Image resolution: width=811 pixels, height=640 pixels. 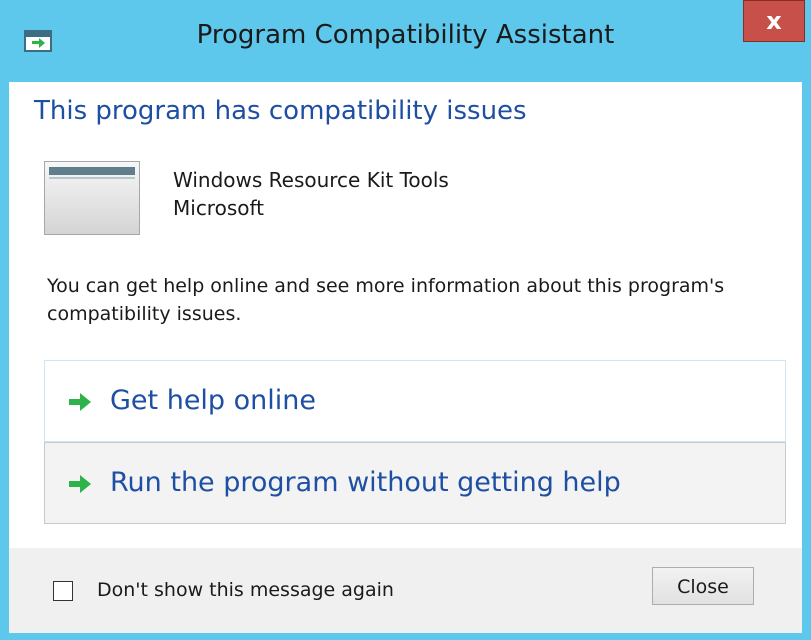 I want to click on window-close-button: x, so click(x=774, y=21).